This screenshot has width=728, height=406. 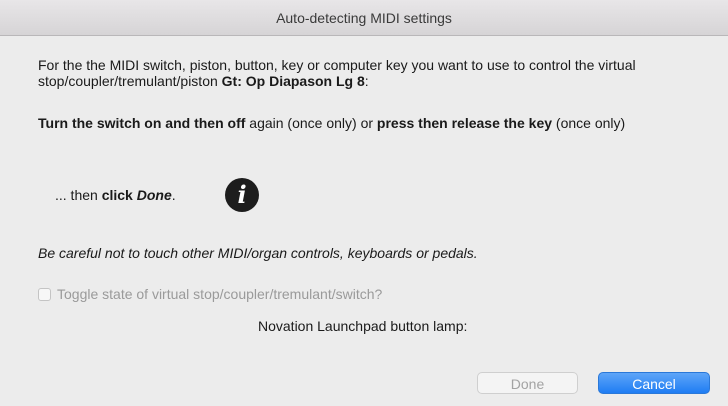 What do you see at coordinates (589, 123) in the screenshot?
I see `action-end-text: (once only)` at bounding box center [589, 123].